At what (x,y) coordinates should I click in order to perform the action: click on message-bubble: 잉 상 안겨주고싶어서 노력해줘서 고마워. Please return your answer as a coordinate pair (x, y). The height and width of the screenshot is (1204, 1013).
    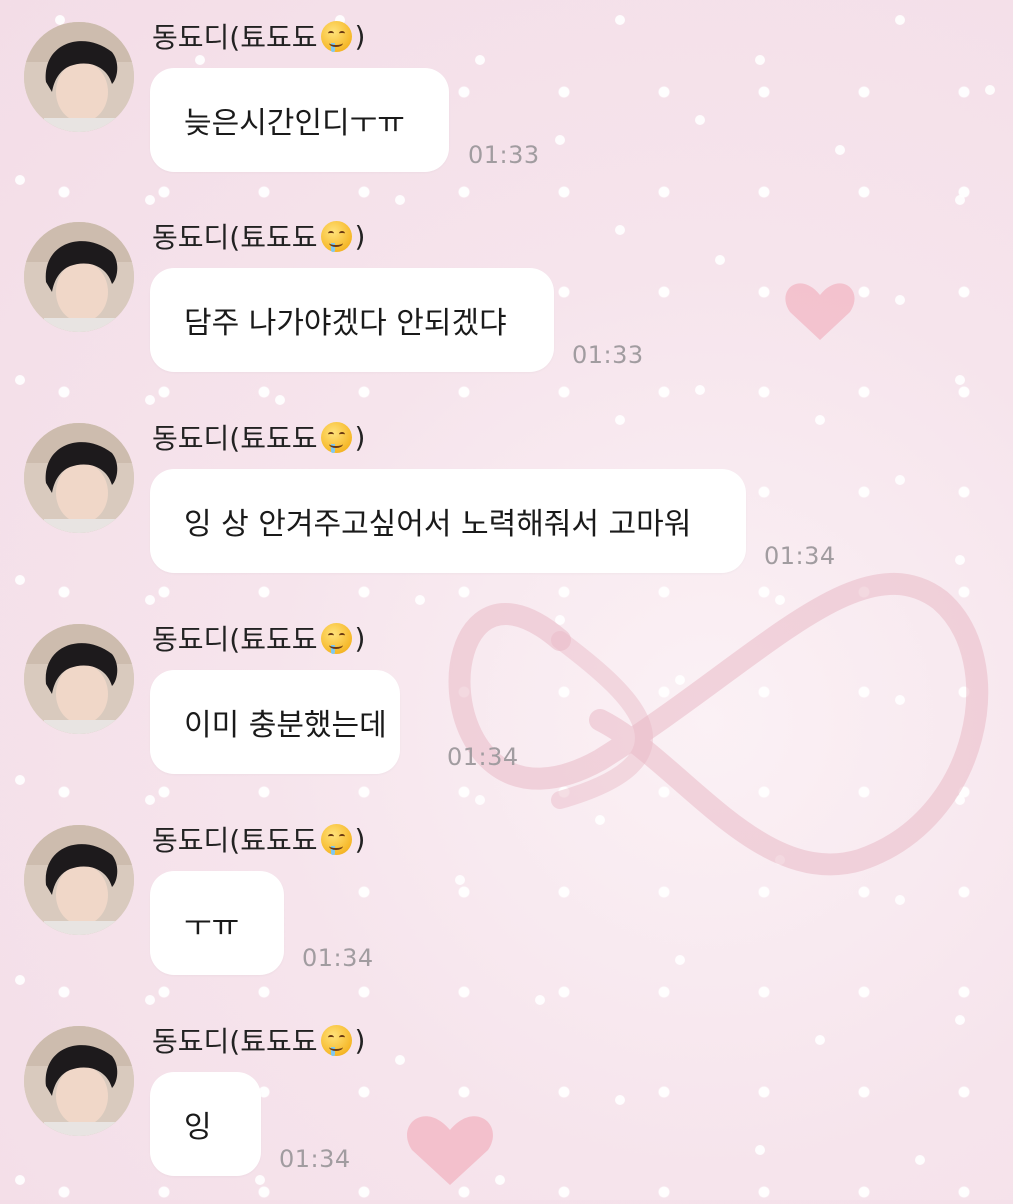
    Looking at the image, I should click on (448, 521).